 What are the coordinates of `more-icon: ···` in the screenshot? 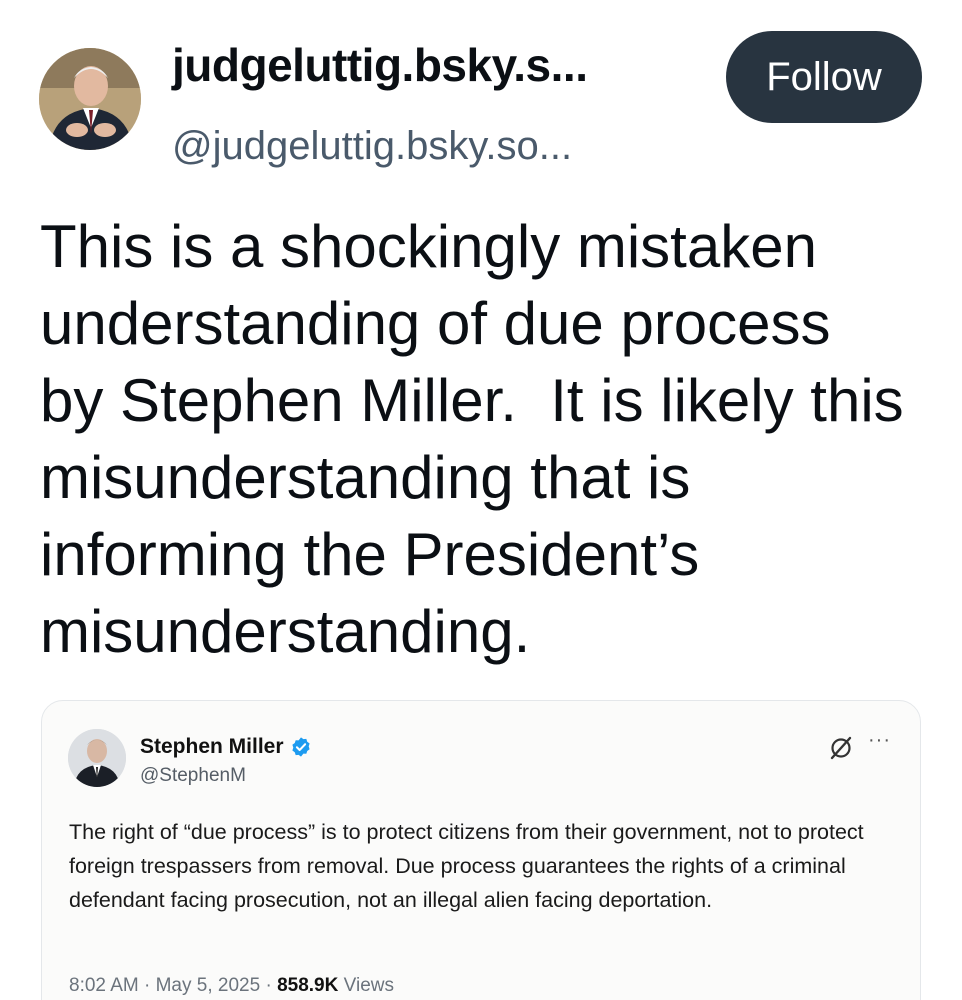 It's located at (879, 740).